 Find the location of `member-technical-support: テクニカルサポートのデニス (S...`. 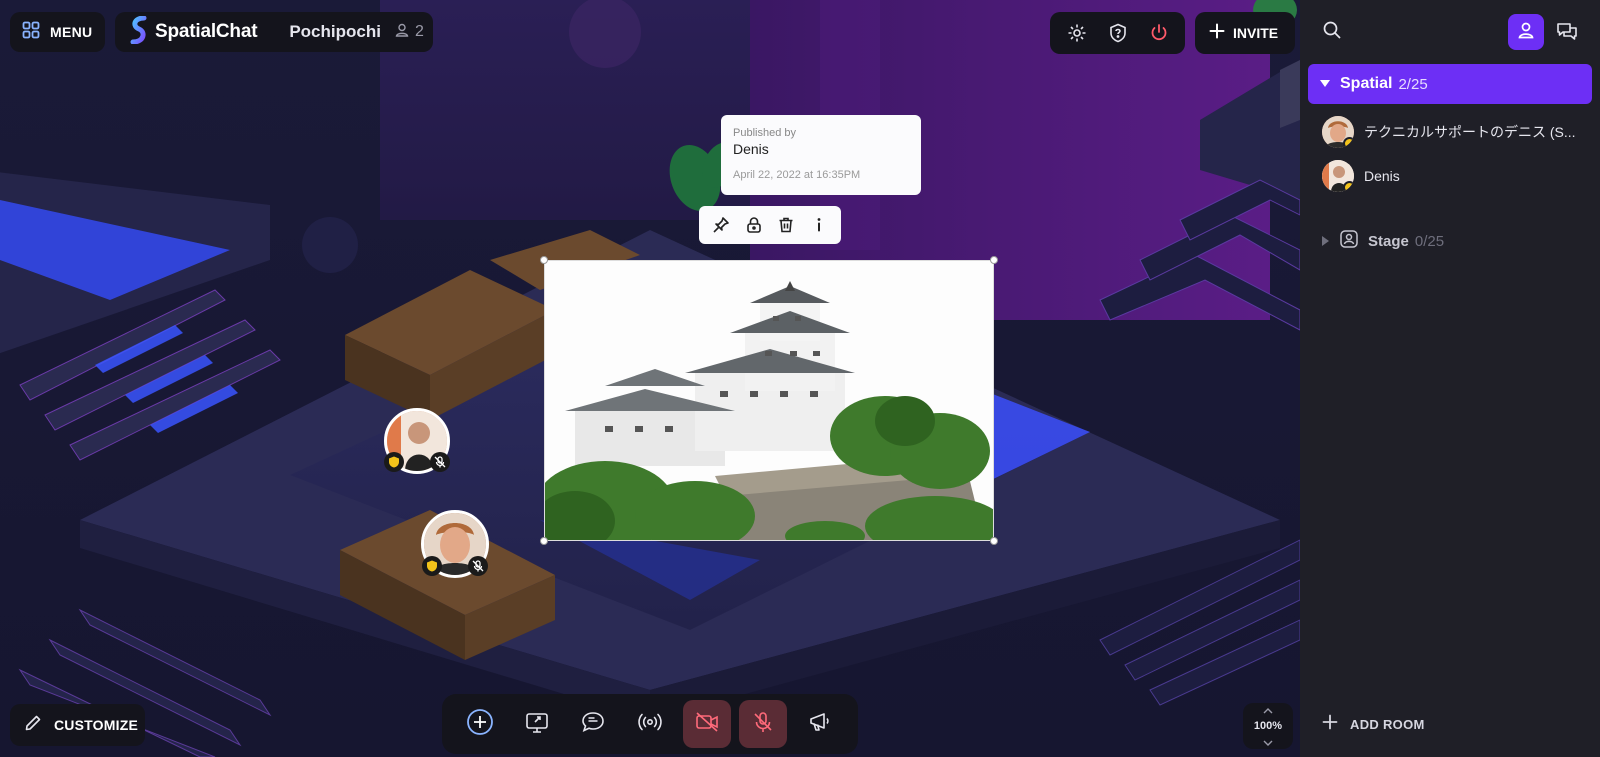

member-technical-support: テクニカルサポートのデニス (S... is located at coordinates (1457, 132).